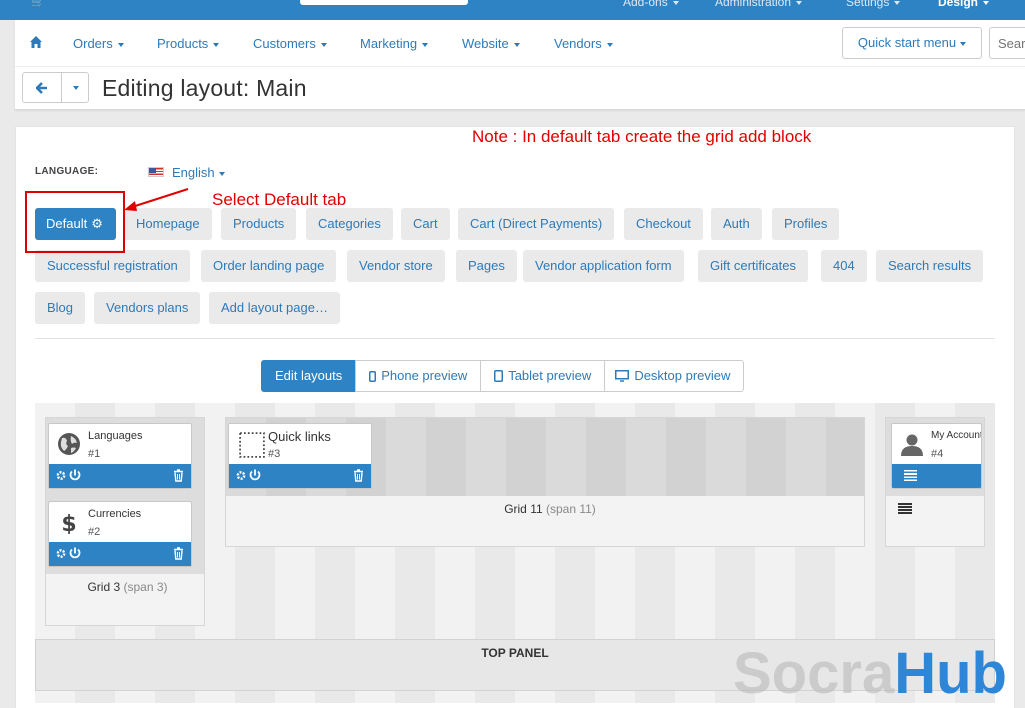  I want to click on tab-categories: Categories, so click(349, 224).